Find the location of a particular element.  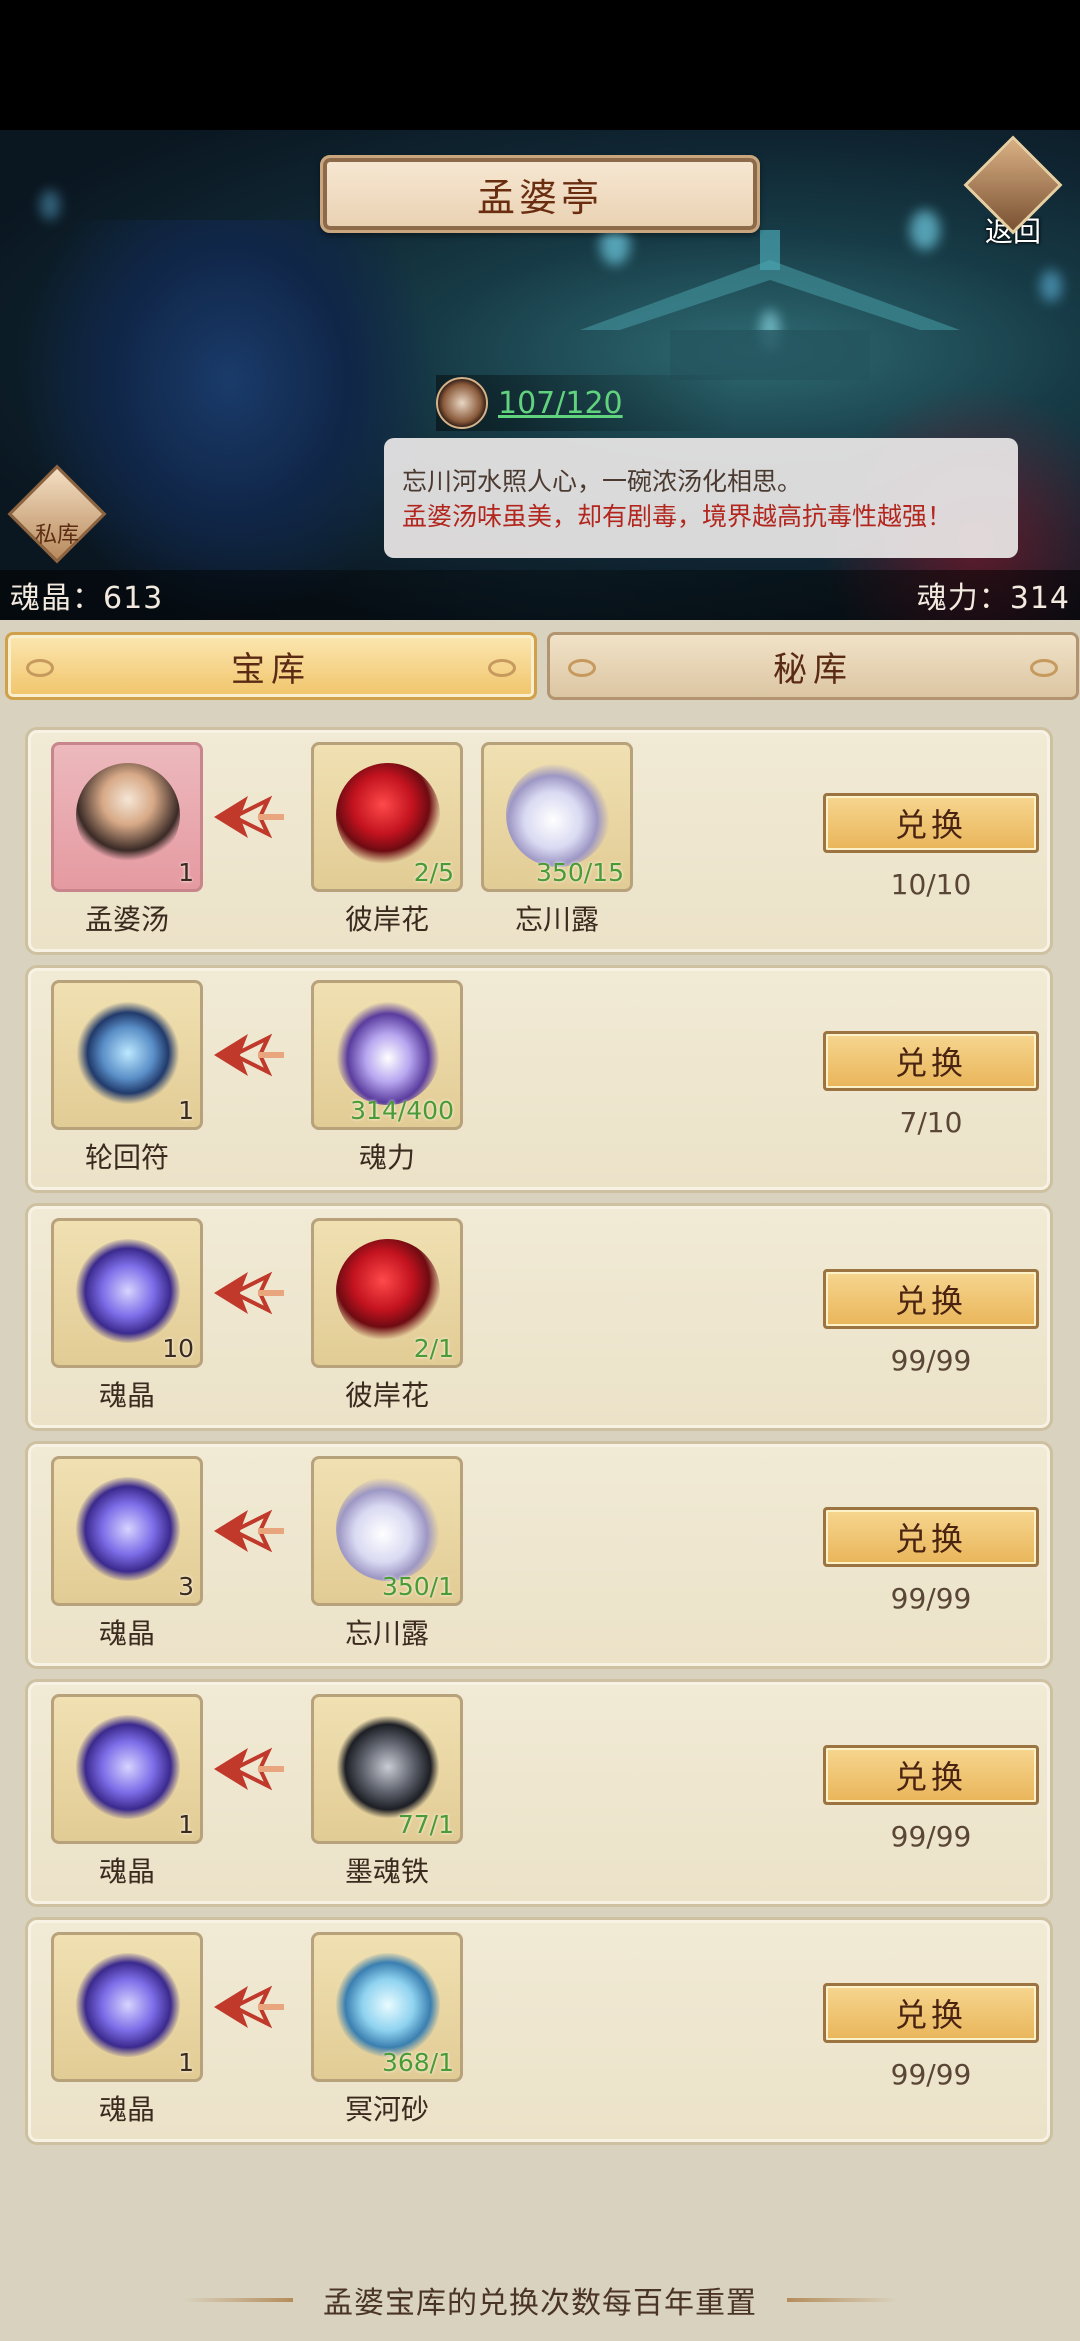

cost-item-name: 墨魂铁 is located at coordinates (386, 1871).